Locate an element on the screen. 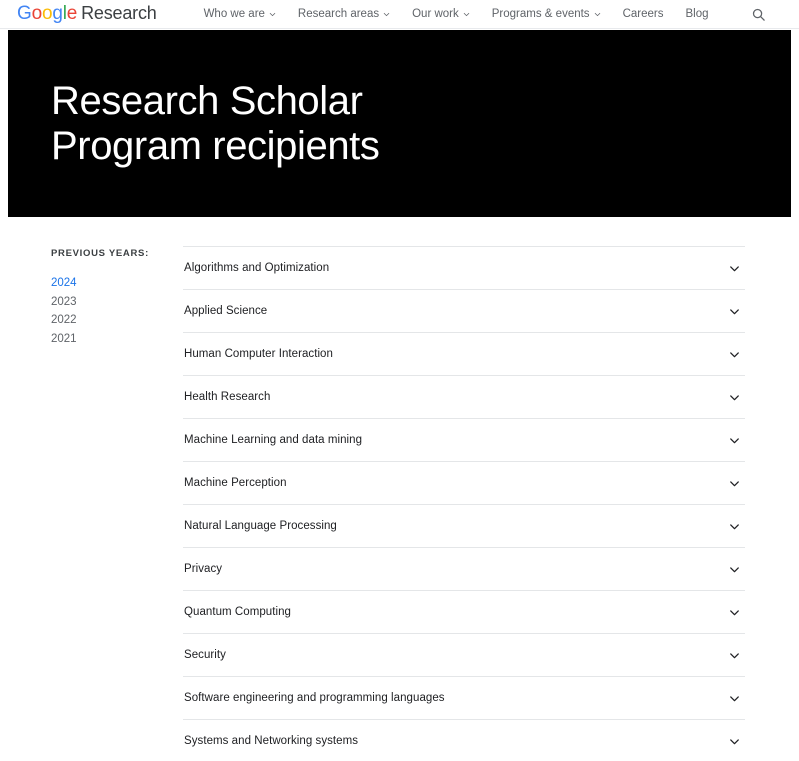 The image size is (799, 761). nav-item-label: Research areas is located at coordinates (338, 13).